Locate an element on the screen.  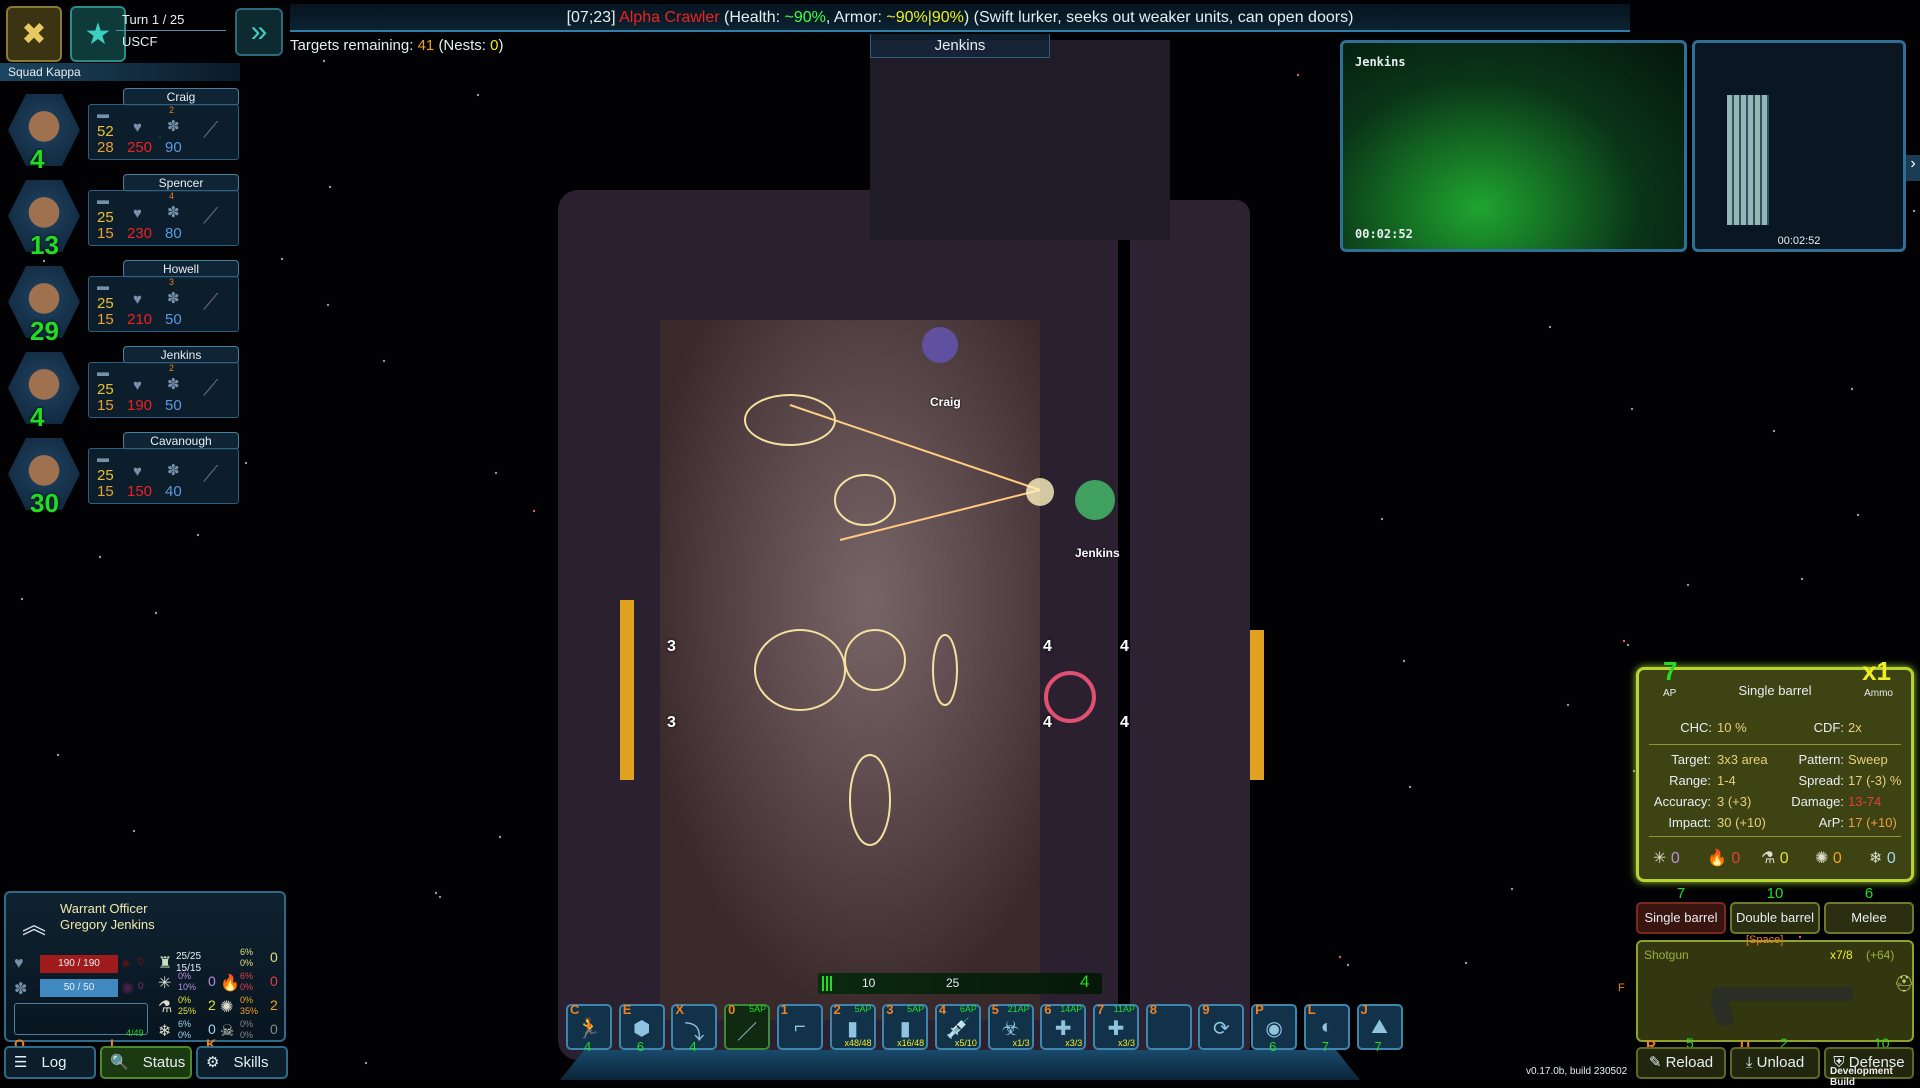
stat-label: Impact: is located at coordinates (1689, 822).